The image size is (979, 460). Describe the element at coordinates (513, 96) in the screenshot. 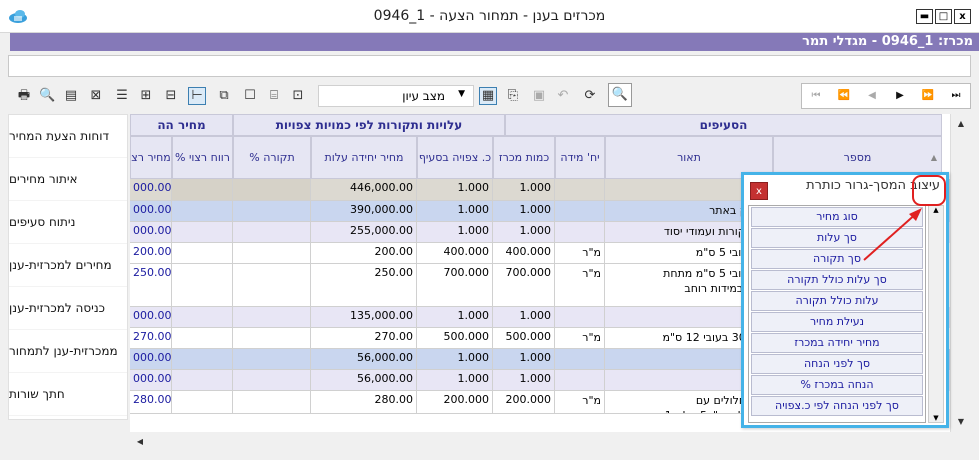

I see `edit-doc-icon: ⎘` at that location.